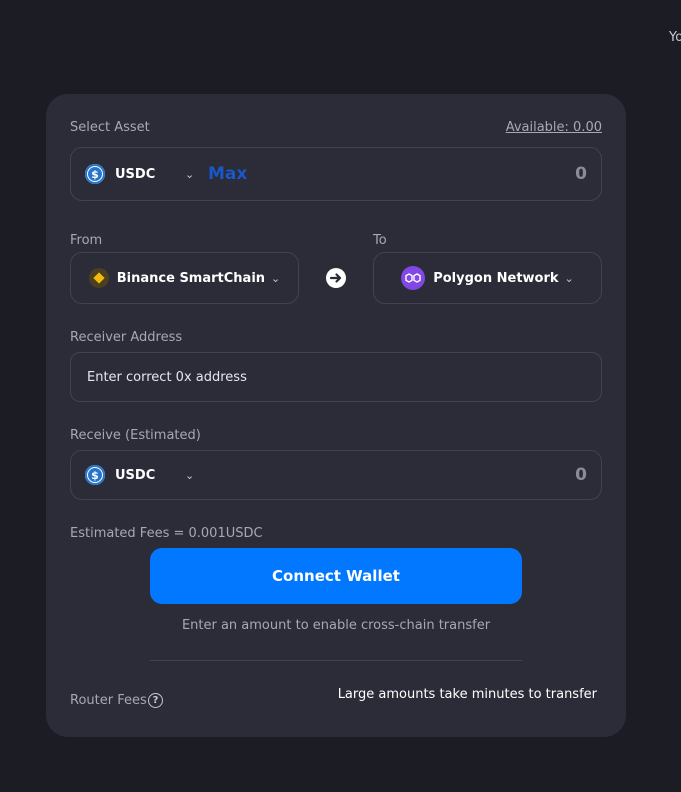 The width and height of the screenshot is (681, 792). I want to click on receive-asset-selector: $ USDC ⌄, so click(139, 475).